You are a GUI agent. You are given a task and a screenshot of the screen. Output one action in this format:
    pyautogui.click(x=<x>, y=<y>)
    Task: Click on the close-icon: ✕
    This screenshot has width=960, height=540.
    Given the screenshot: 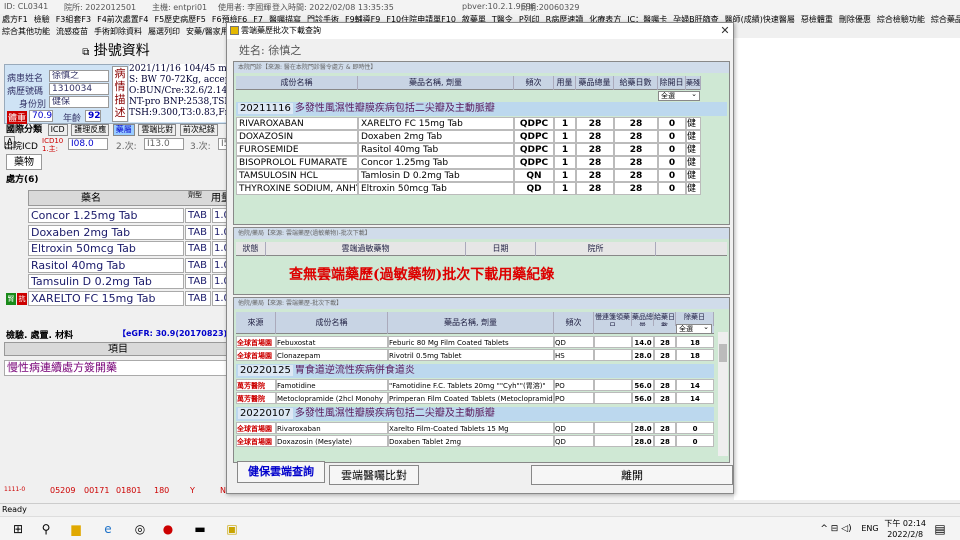 What is the action you would take?
    pyautogui.click(x=725, y=31)
    